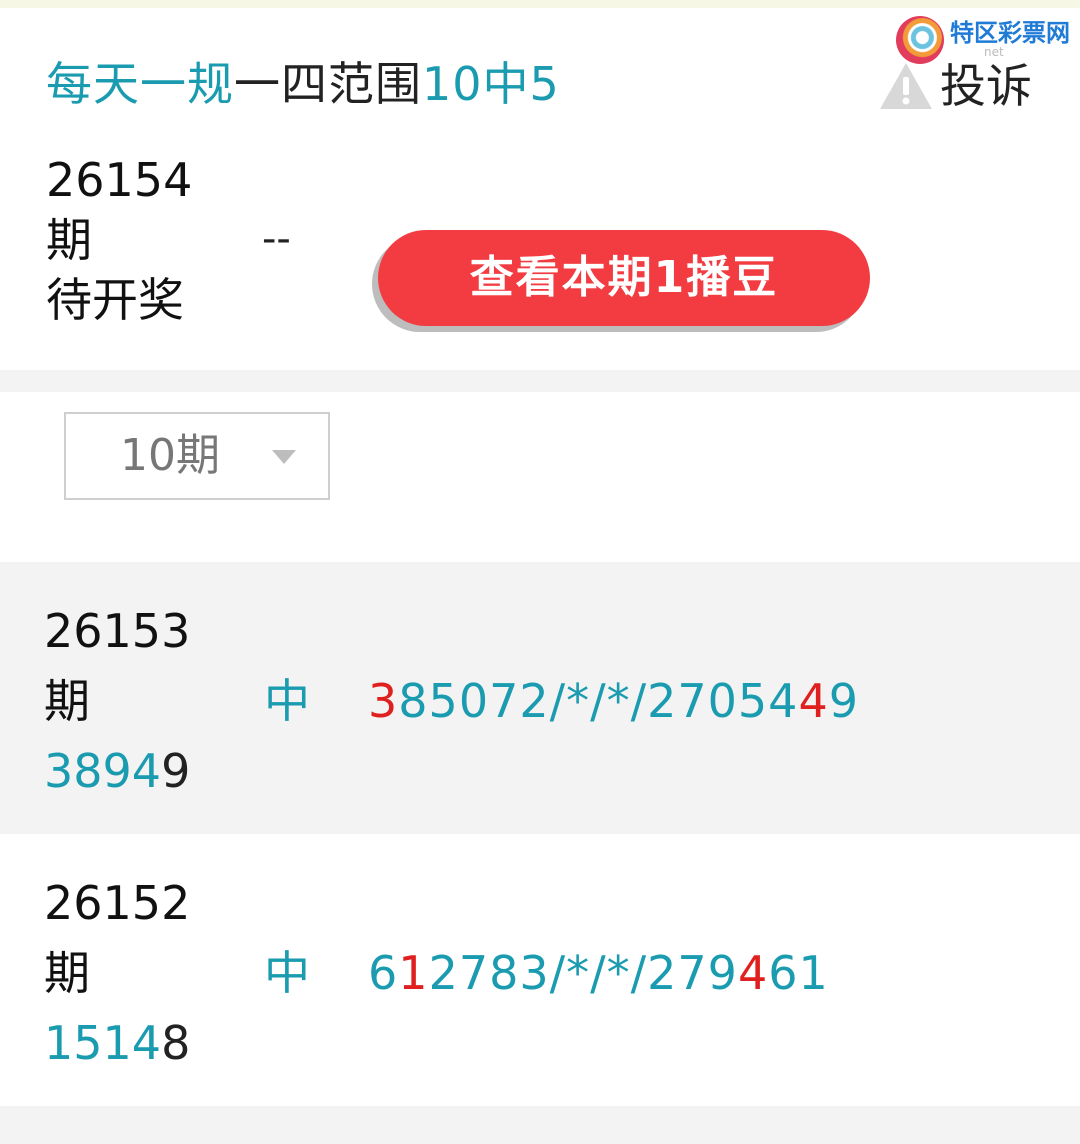 Image resolution: width=1080 pixels, height=1144 pixels. I want to click on prediction-numbers: 385072/*/*/2705449, so click(613, 701).